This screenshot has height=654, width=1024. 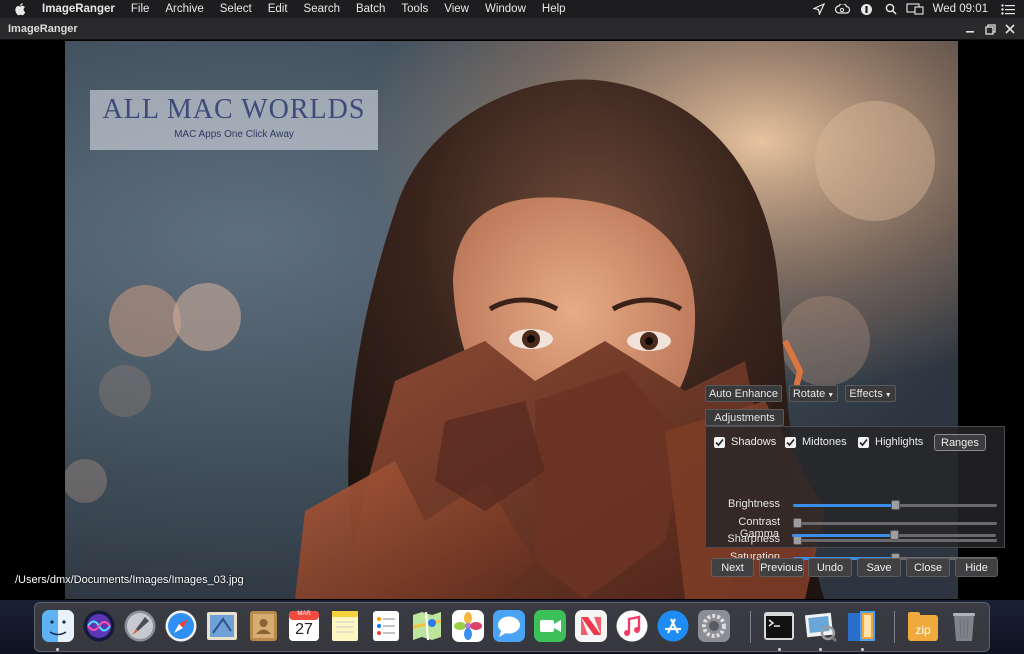 I want to click on archive-zip-icon: zip, so click(x=923, y=626).